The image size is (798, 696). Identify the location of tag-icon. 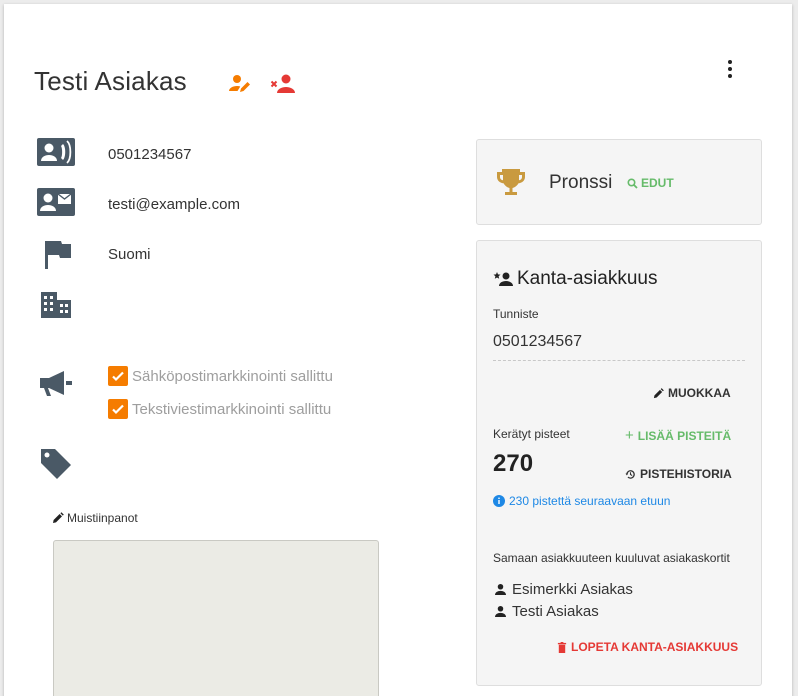
(56, 462).